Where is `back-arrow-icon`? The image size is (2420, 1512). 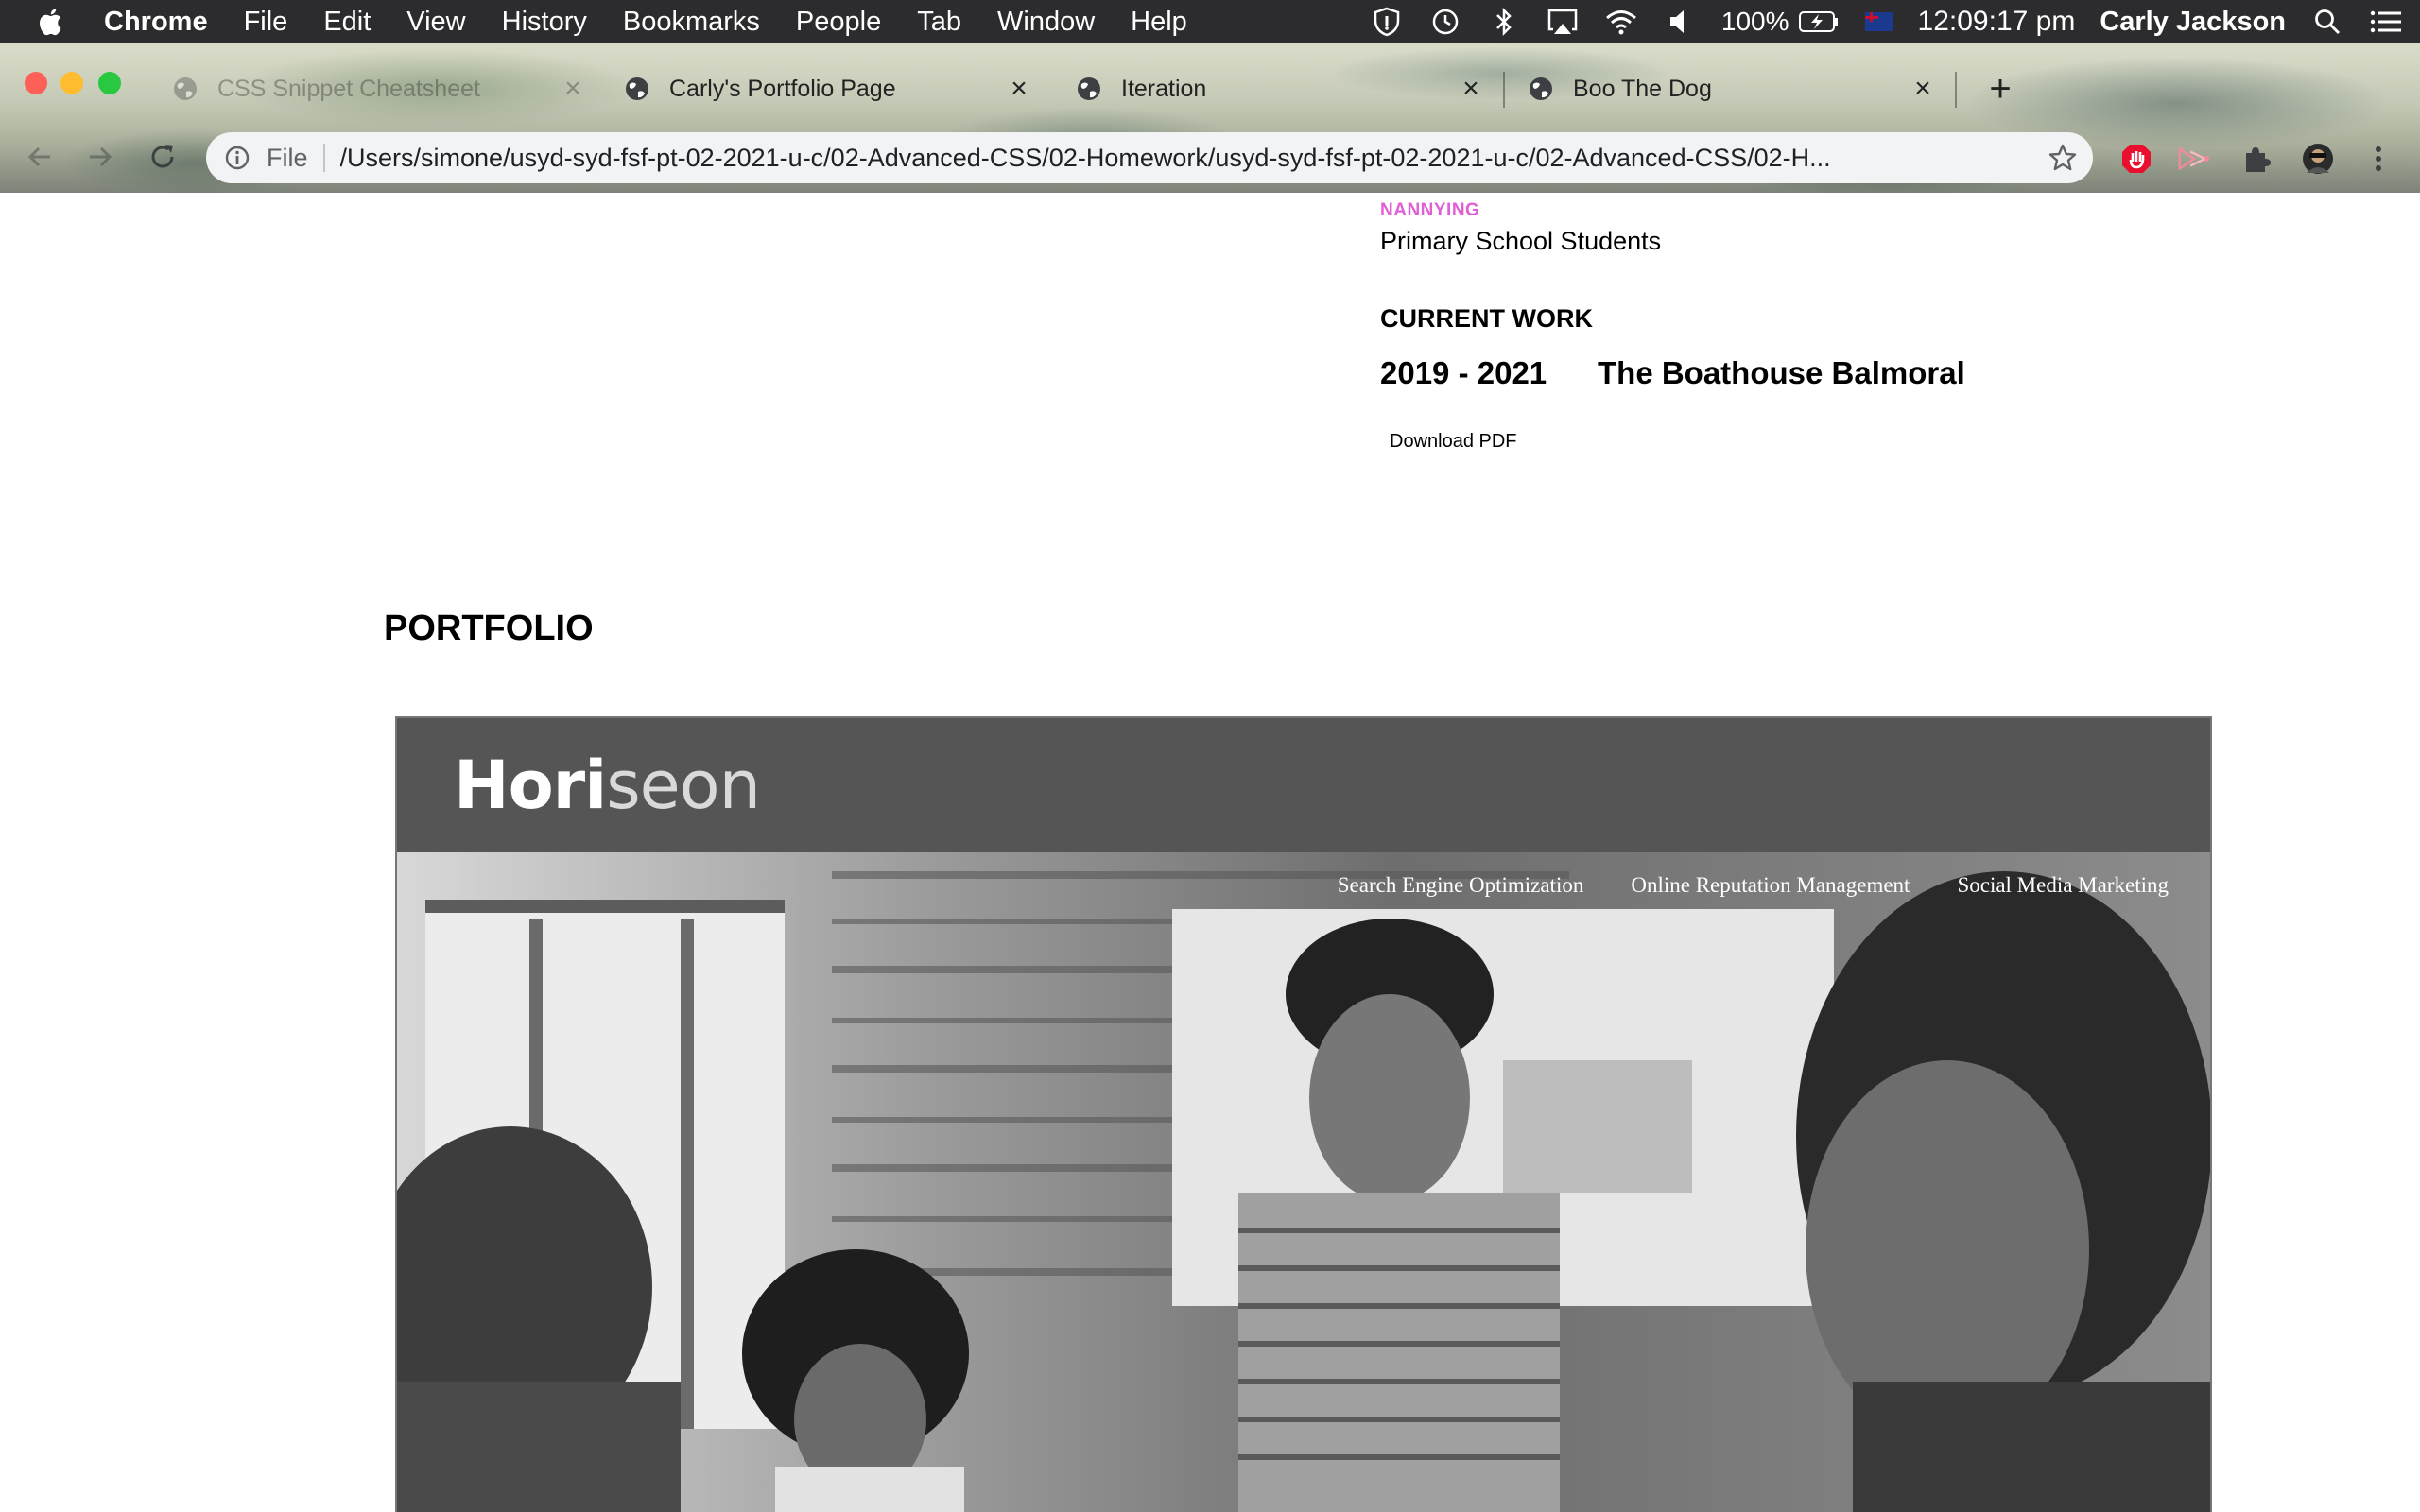
back-arrow-icon is located at coordinates (40, 157).